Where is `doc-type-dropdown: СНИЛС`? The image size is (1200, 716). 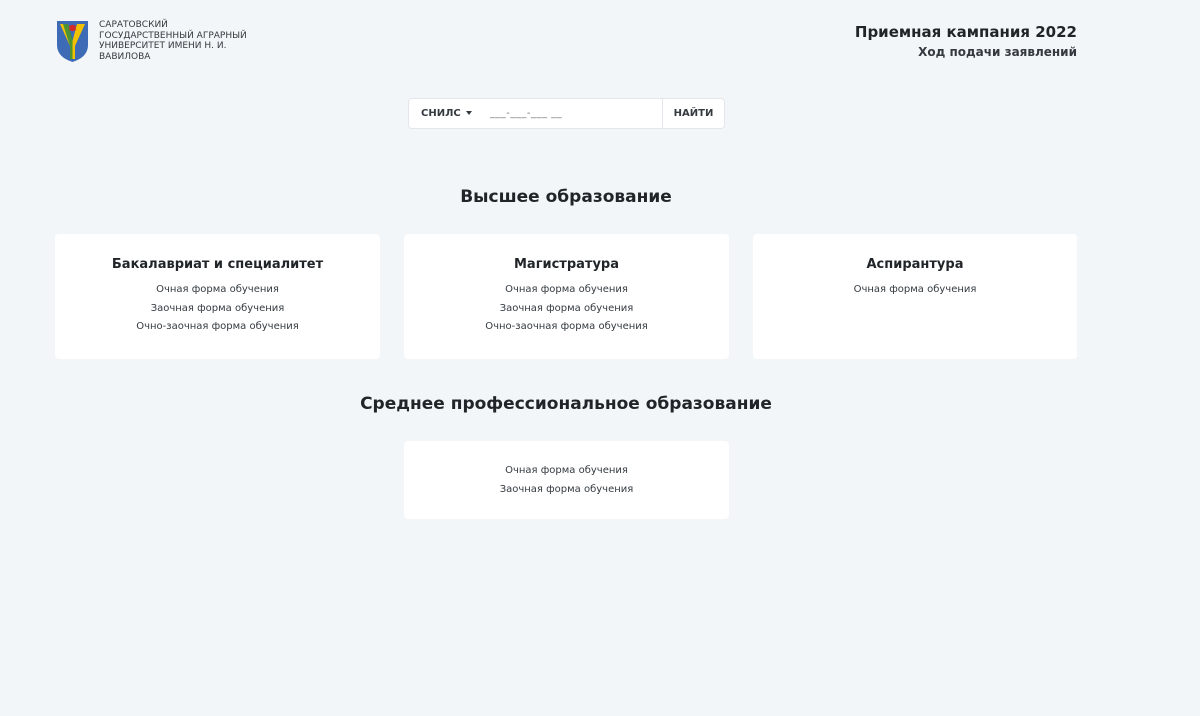 doc-type-dropdown: СНИЛС is located at coordinates (445, 113).